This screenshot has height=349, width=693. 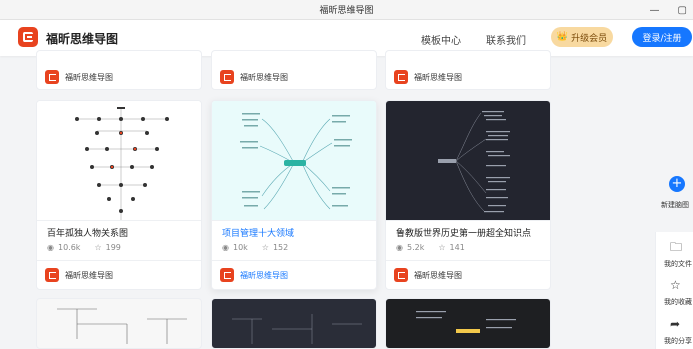 What do you see at coordinates (678, 302) in the screenshot?
I see `my-favorites-label: 我的收藏` at bounding box center [678, 302].